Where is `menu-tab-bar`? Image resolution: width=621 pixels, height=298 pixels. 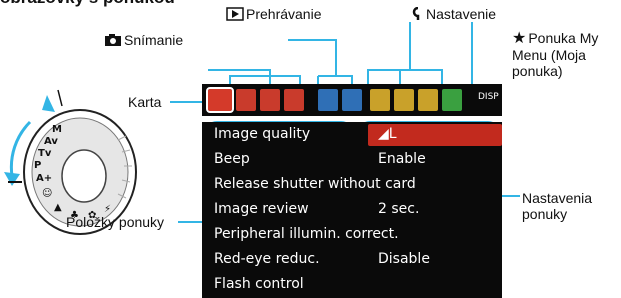 menu-tab-bar is located at coordinates (352, 100).